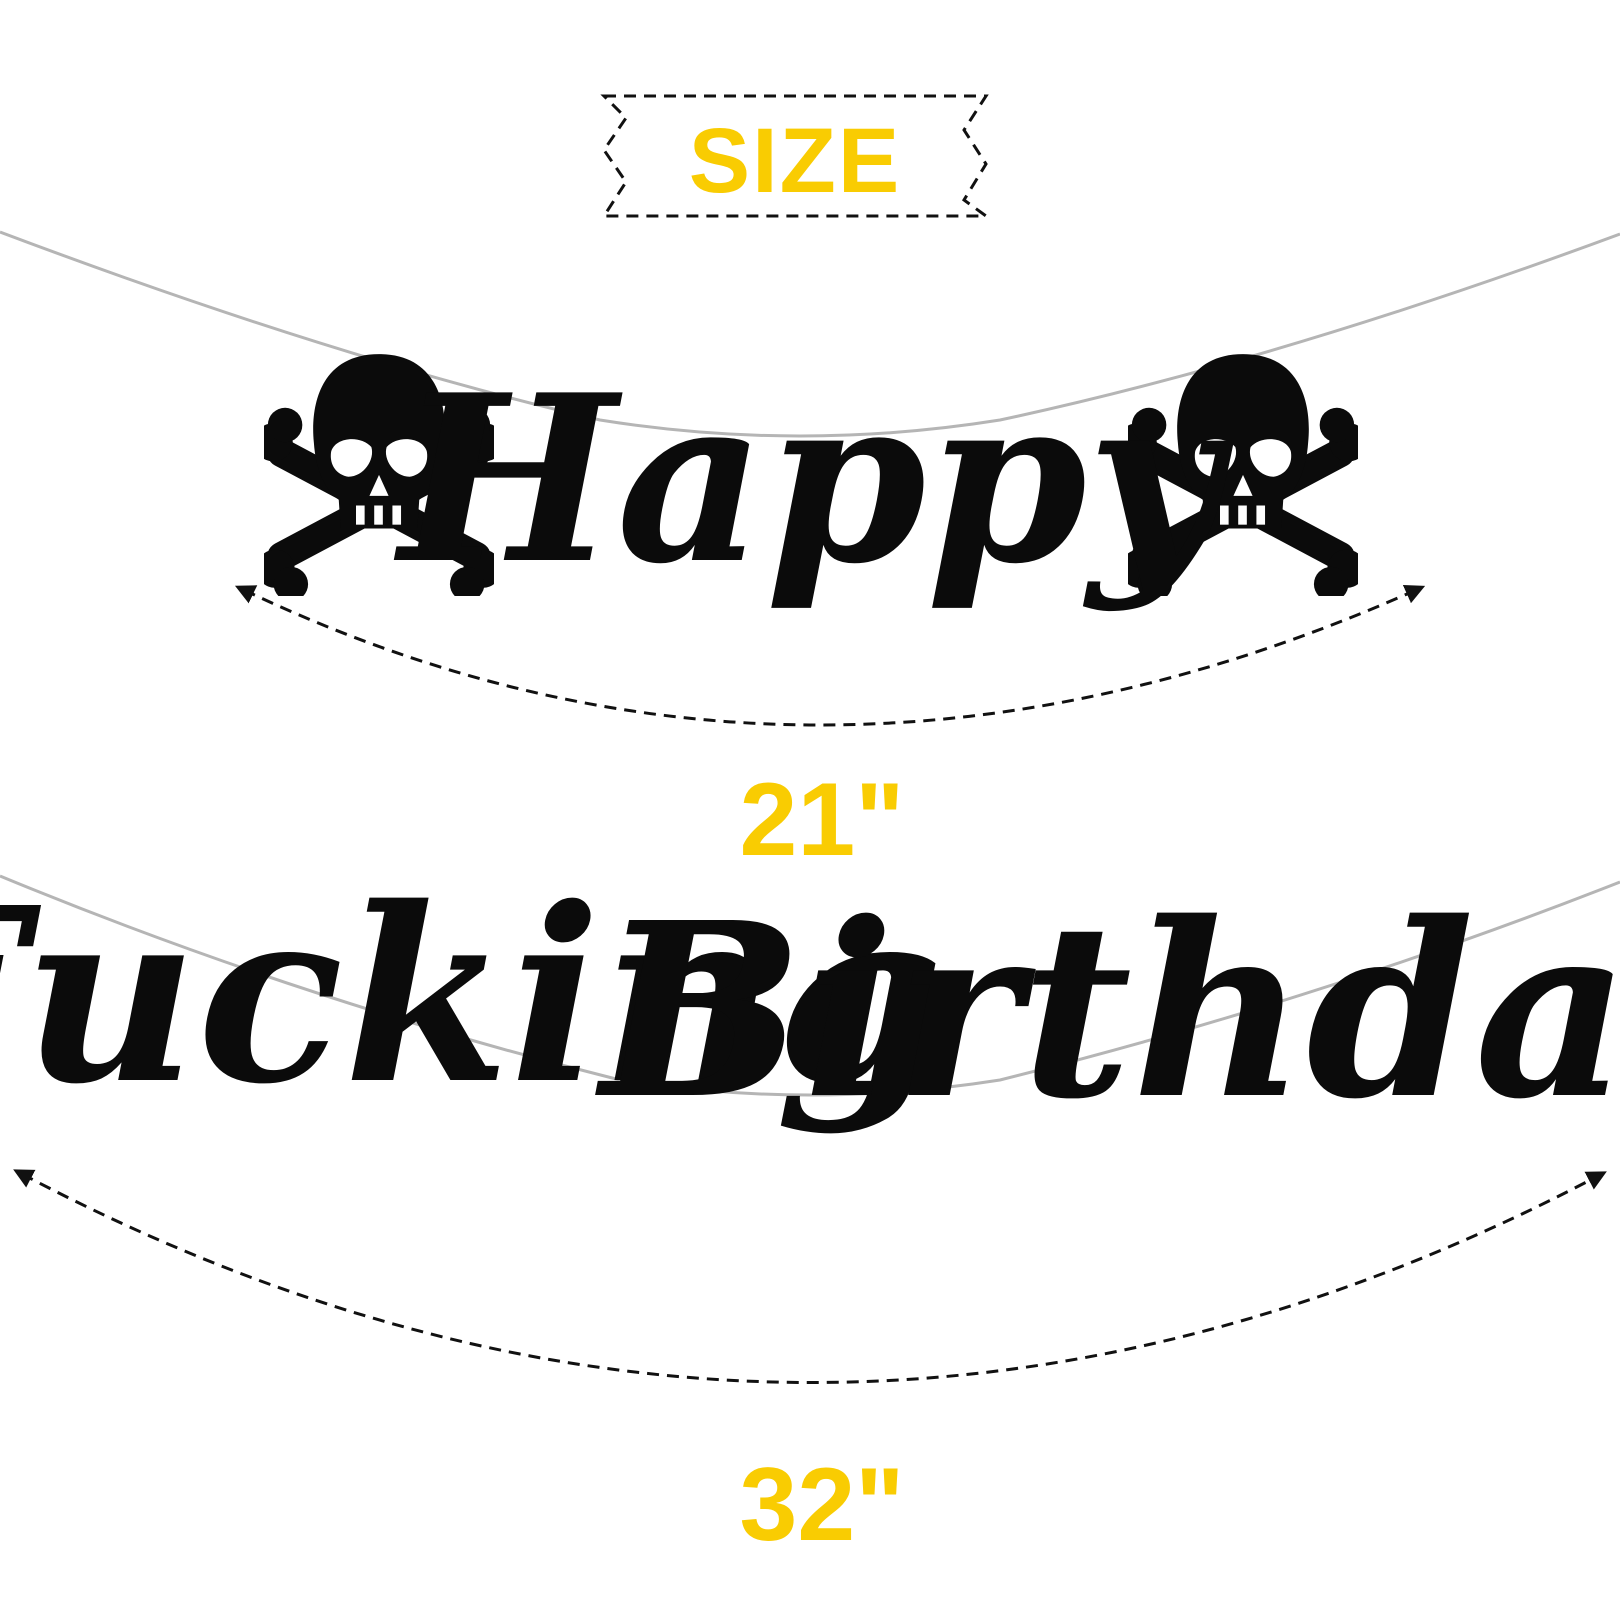 The image size is (1620, 1620). What do you see at coordinates (813, 480) in the screenshot?
I see `banner-top-word: Happy` at bounding box center [813, 480].